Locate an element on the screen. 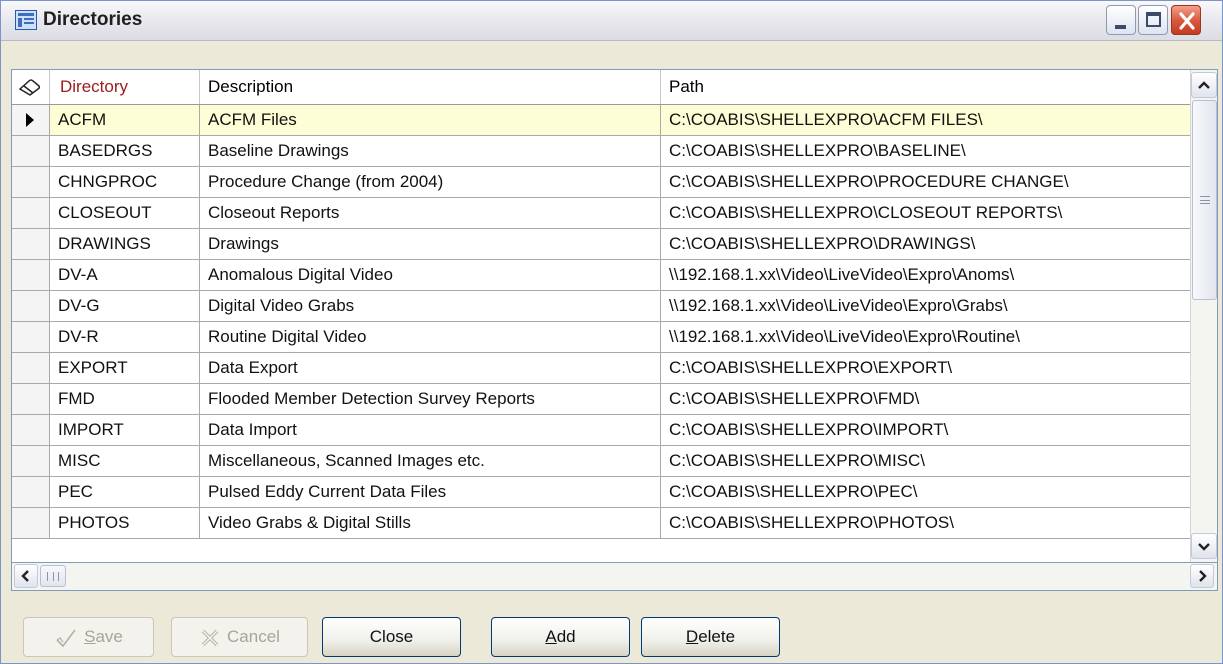 The image size is (1223, 664). scroll-up-button is located at coordinates (1204, 85).